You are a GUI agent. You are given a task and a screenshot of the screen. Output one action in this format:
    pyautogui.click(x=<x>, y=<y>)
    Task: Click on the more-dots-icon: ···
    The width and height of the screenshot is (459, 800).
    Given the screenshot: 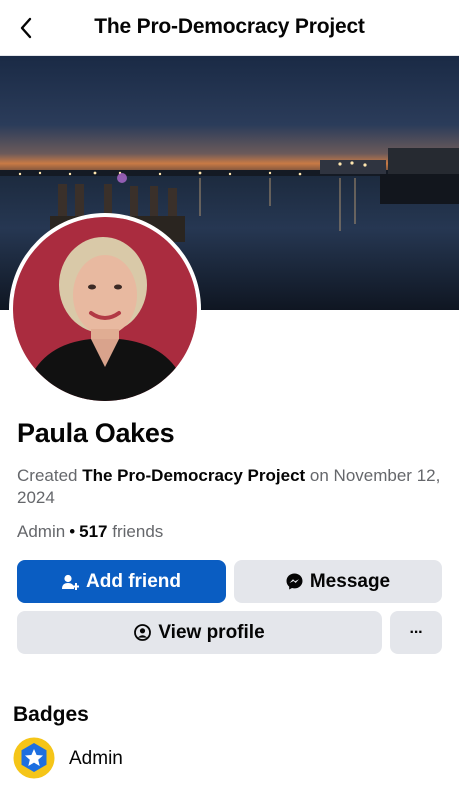 What is the action you would take?
    pyautogui.click(x=416, y=632)
    